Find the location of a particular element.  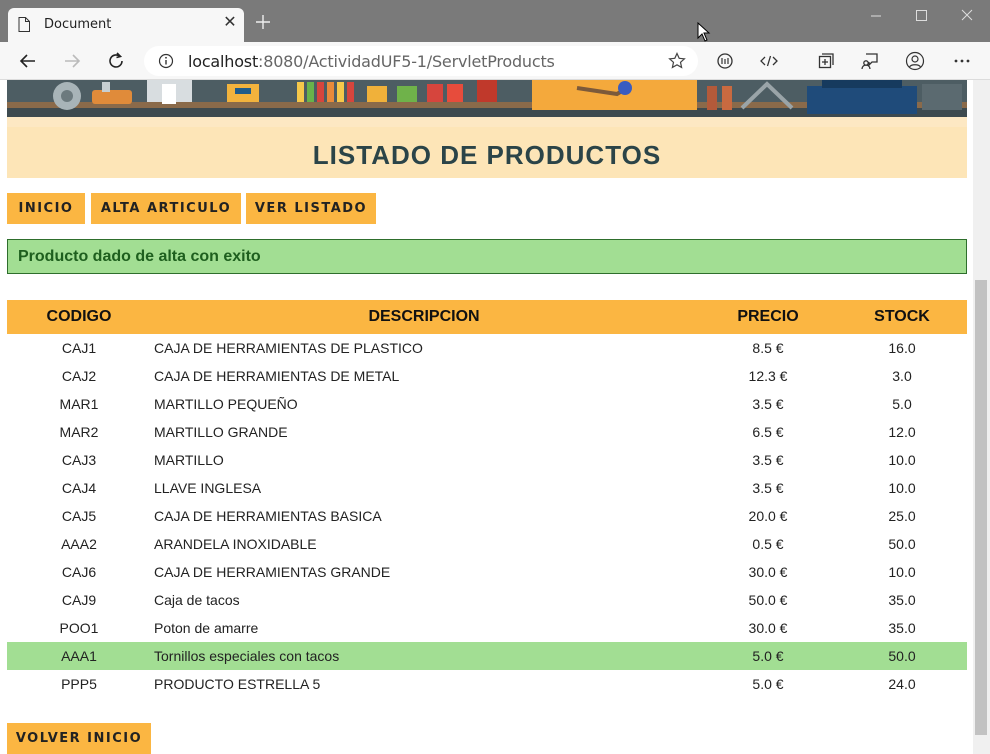

cell-descripcion: CAJA DE HERRAMIENTAS DE METAL is located at coordinates (277, 376).